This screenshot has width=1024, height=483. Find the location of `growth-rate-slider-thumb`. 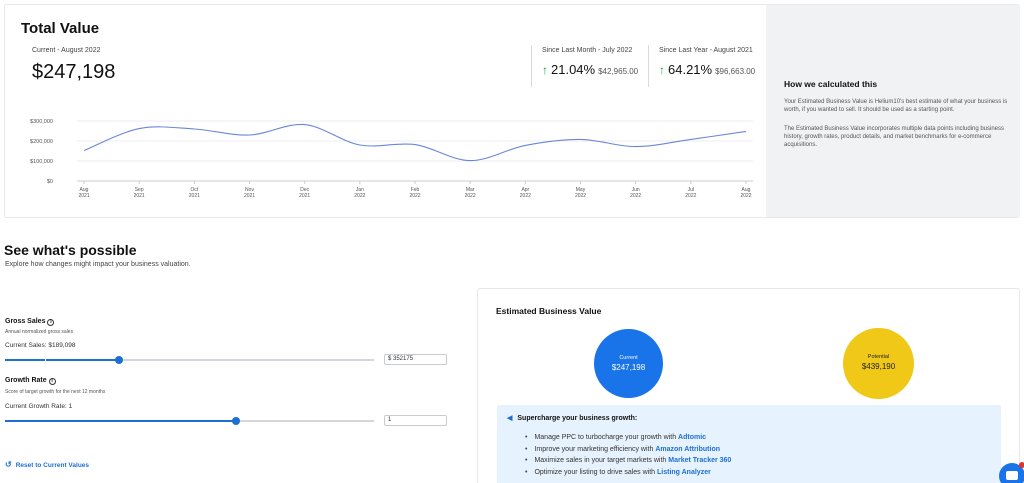

growth-rate-slider-thumb is located at coordinates (235, 421).